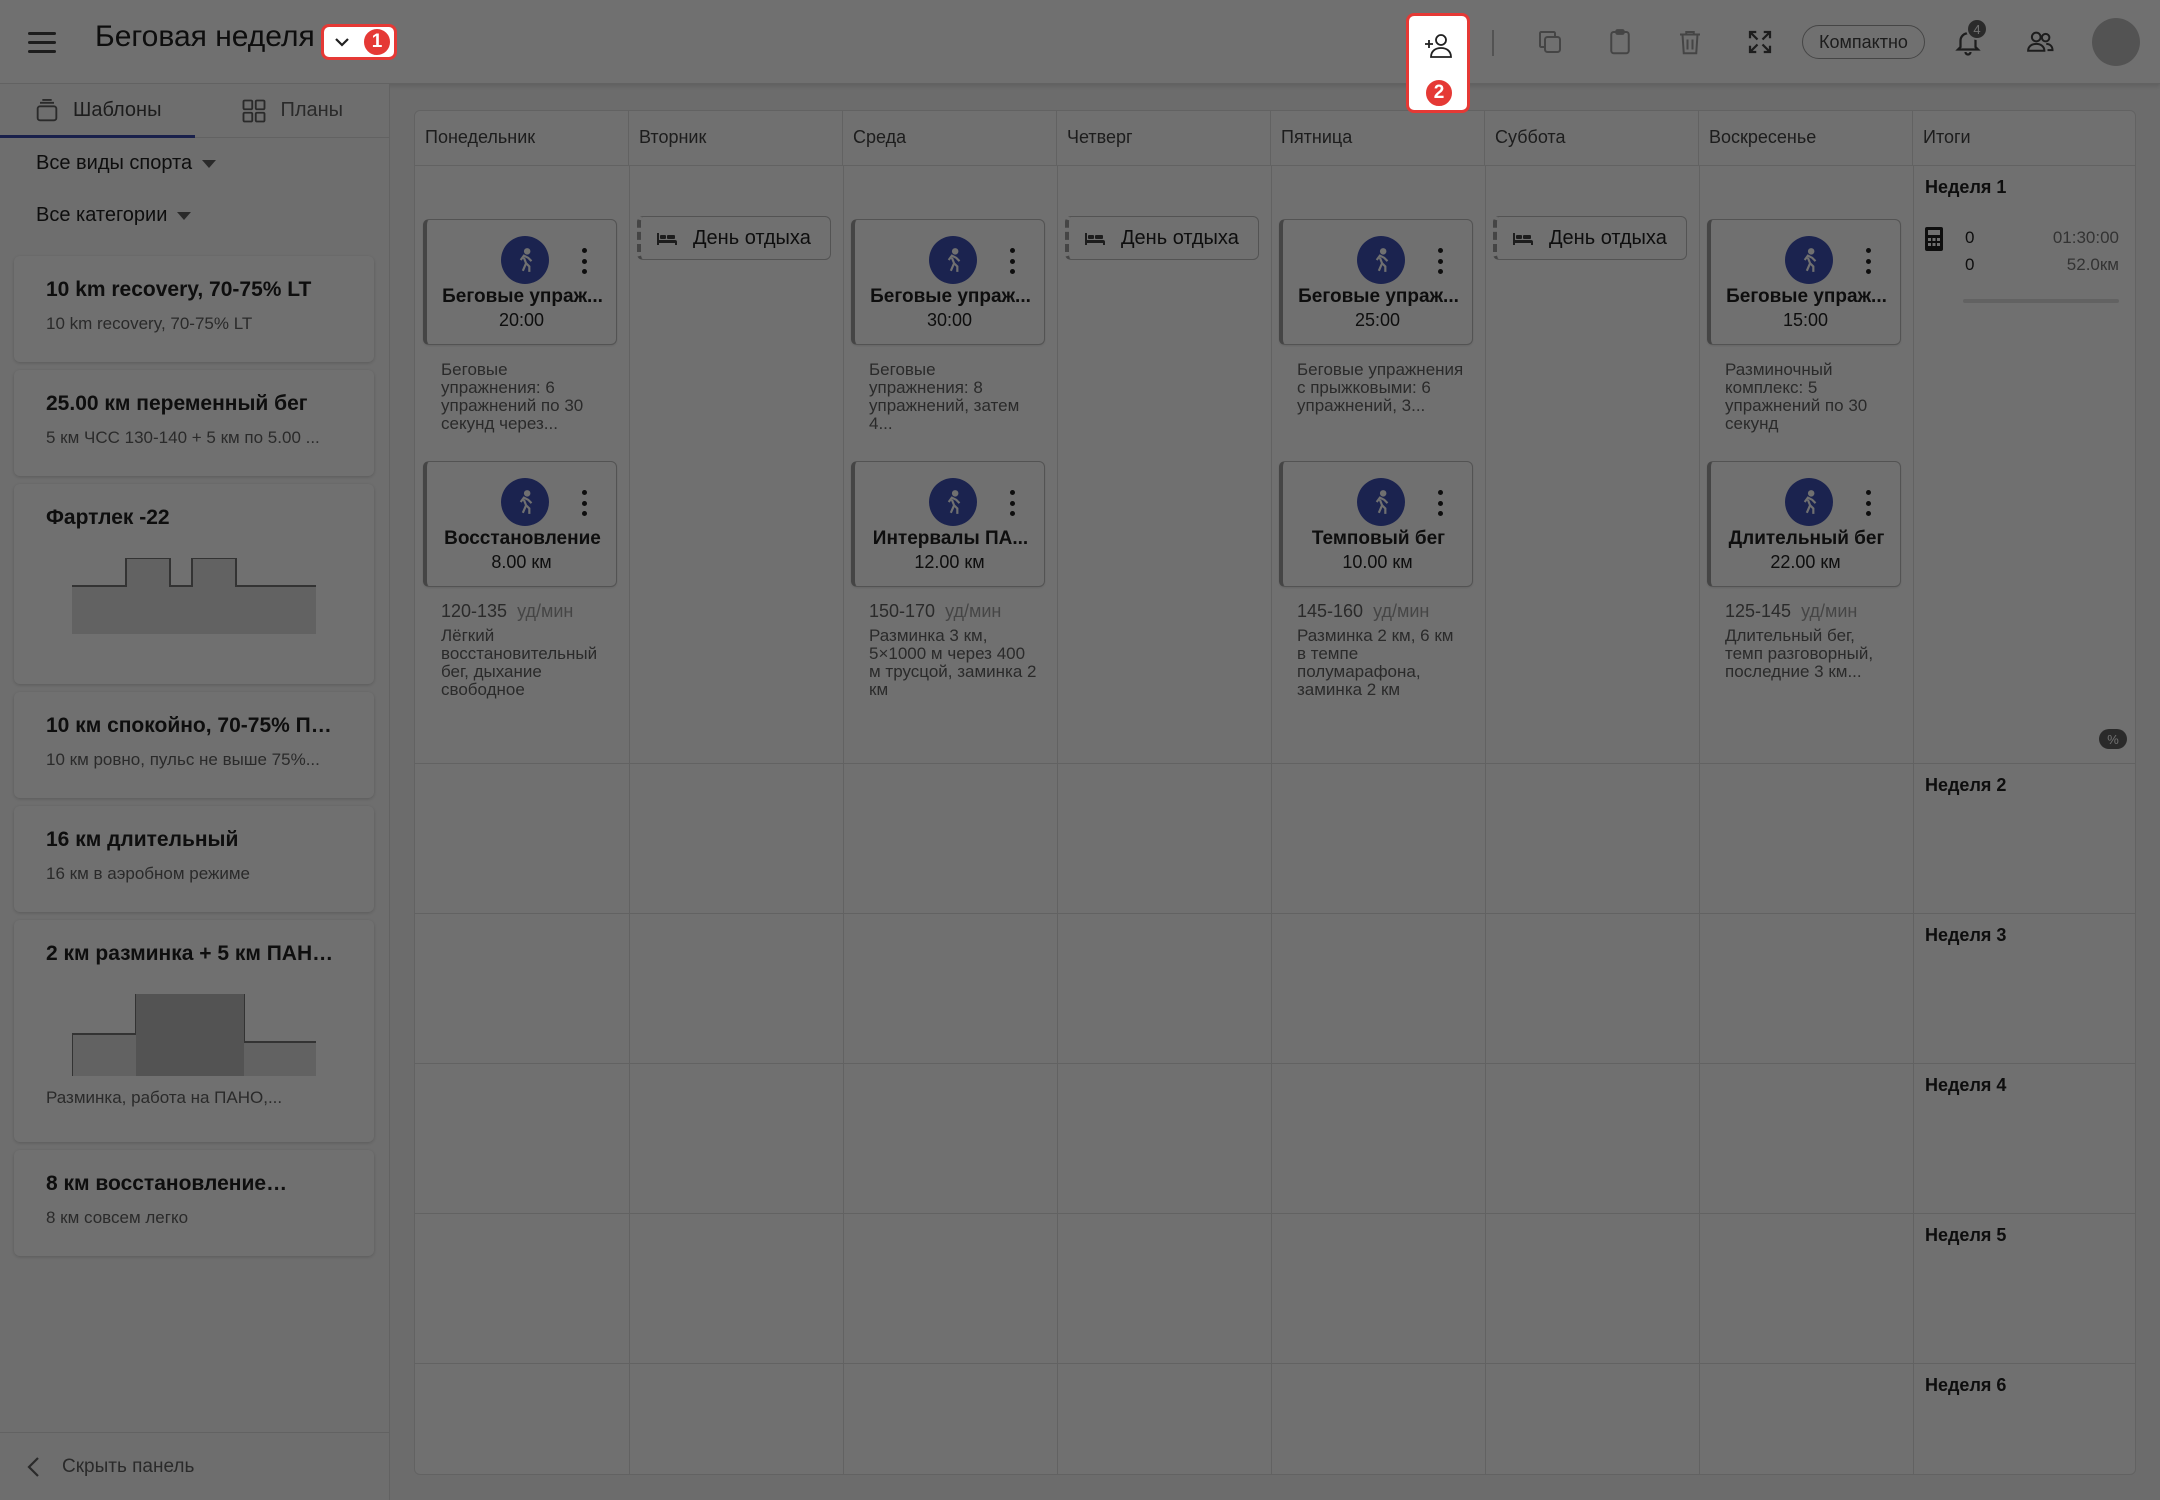 The image size is (2160, 1500). I want to click on caret-down-icon, so click(209, 163).